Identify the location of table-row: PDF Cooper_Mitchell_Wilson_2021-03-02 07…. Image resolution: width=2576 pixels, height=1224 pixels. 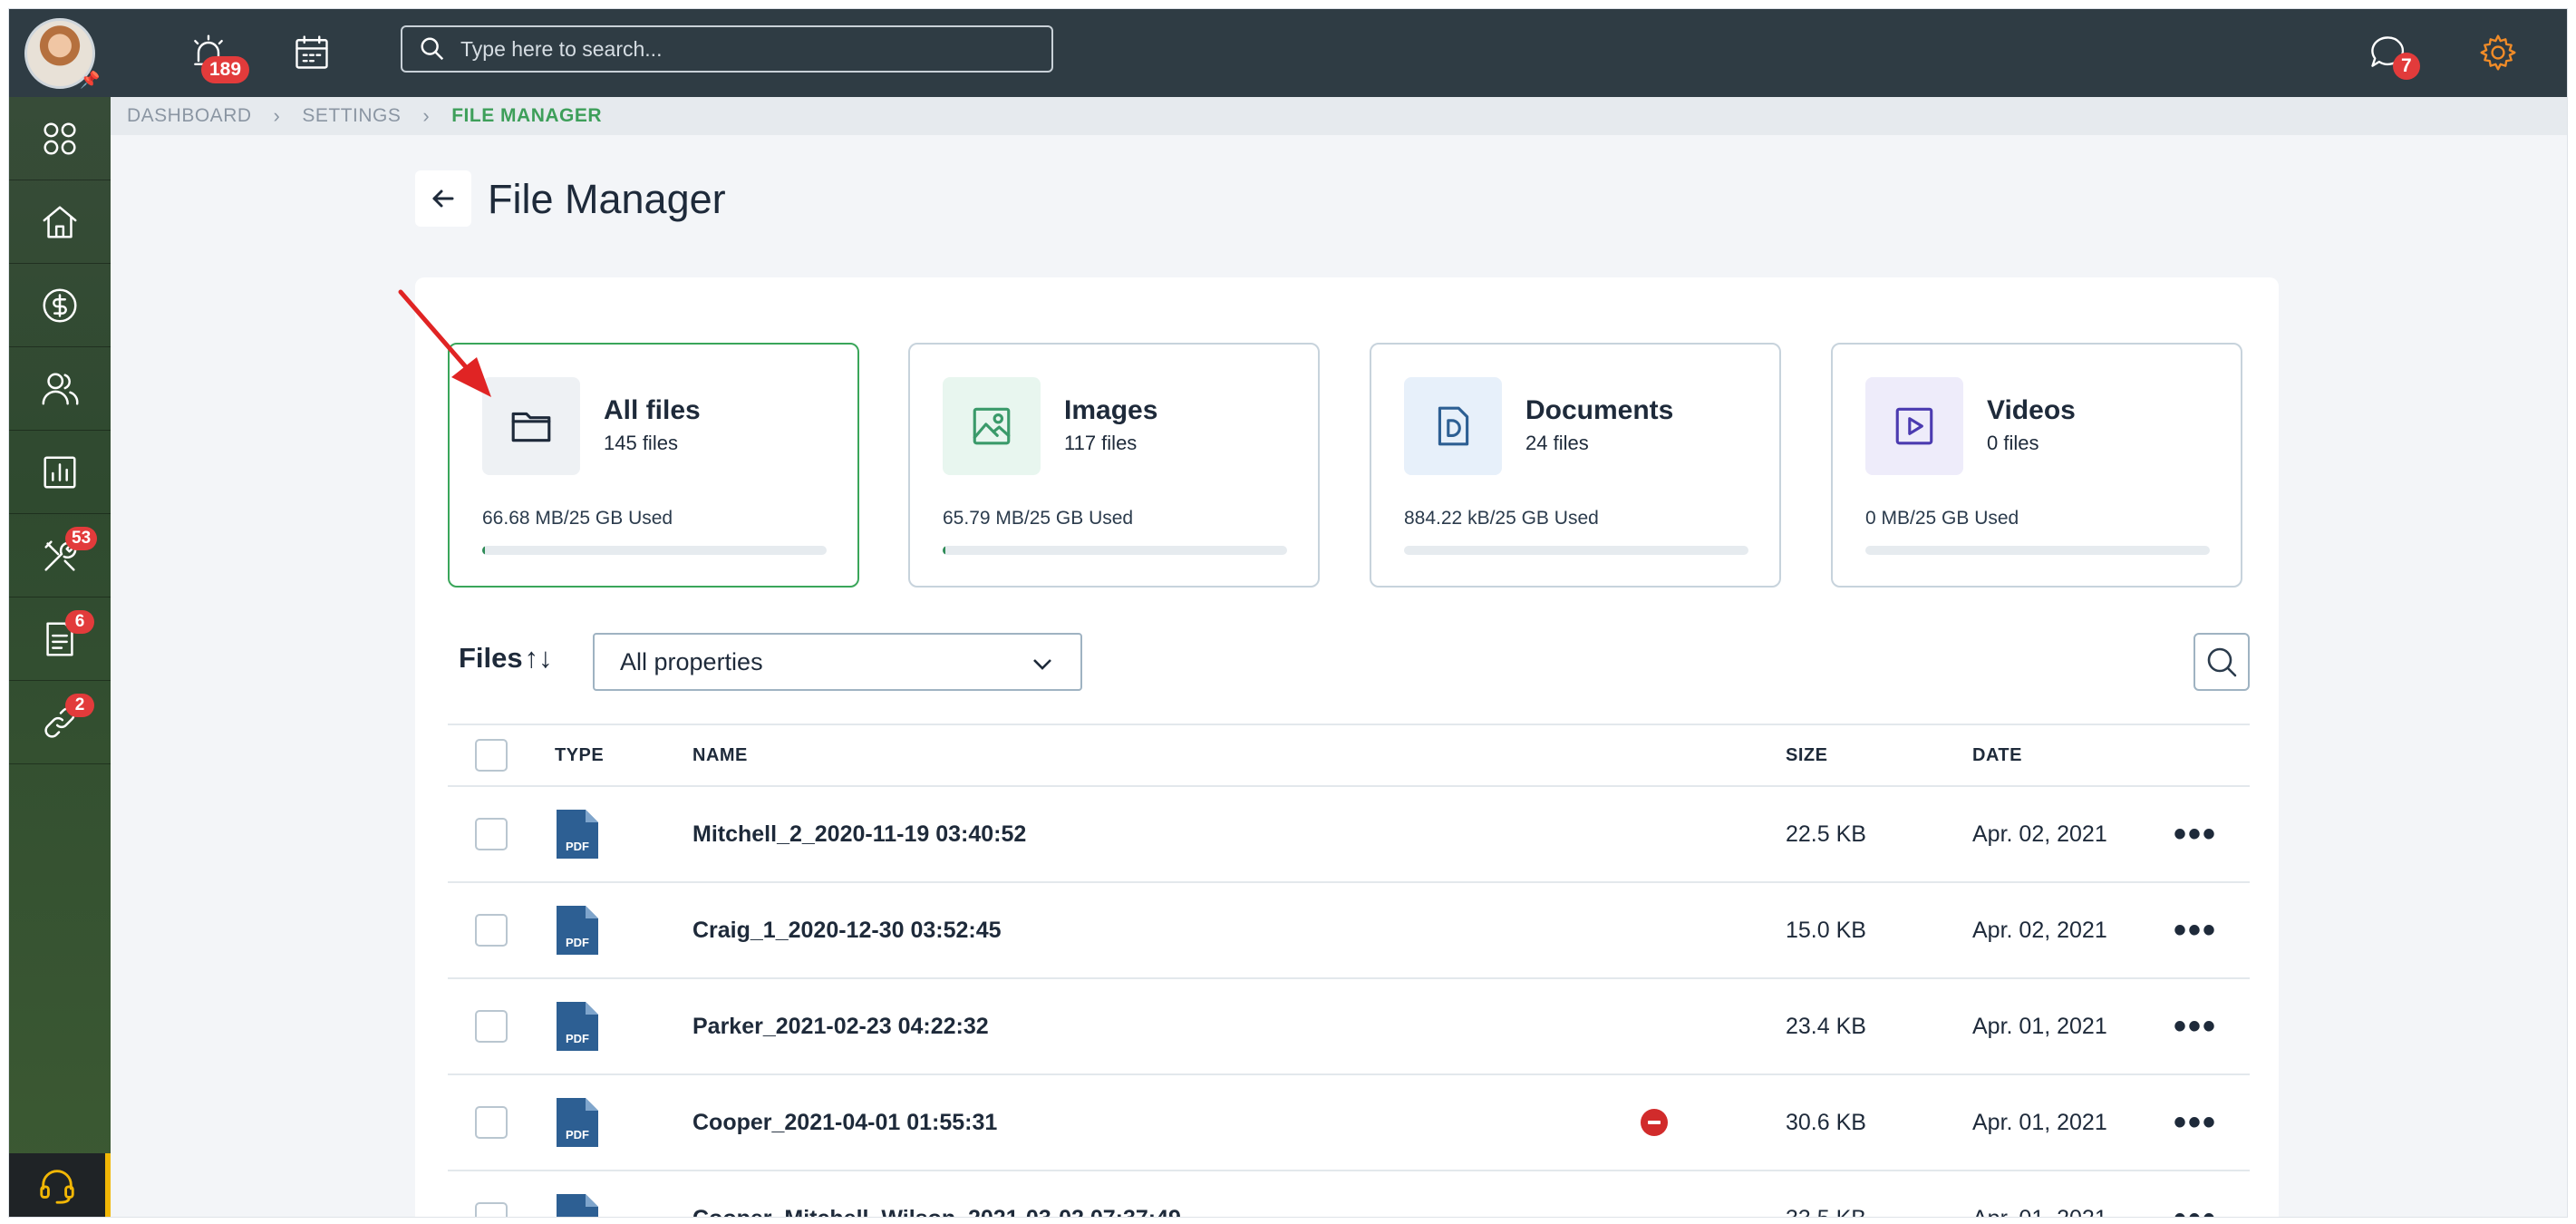
(1349, 1194).